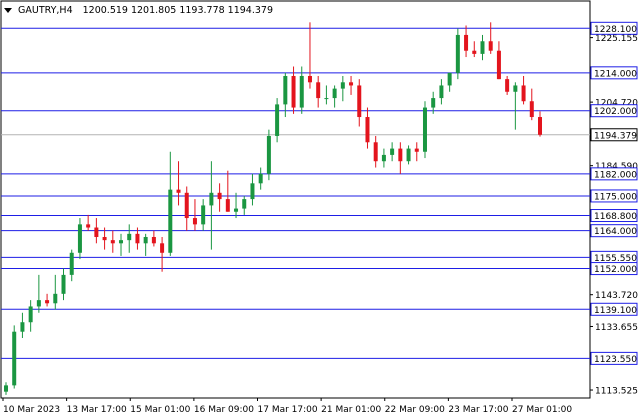  What do you see at coordinates (615, 311) in the screenshot?
I see `level-label: 1139.100` at bounding box center [615, 311].